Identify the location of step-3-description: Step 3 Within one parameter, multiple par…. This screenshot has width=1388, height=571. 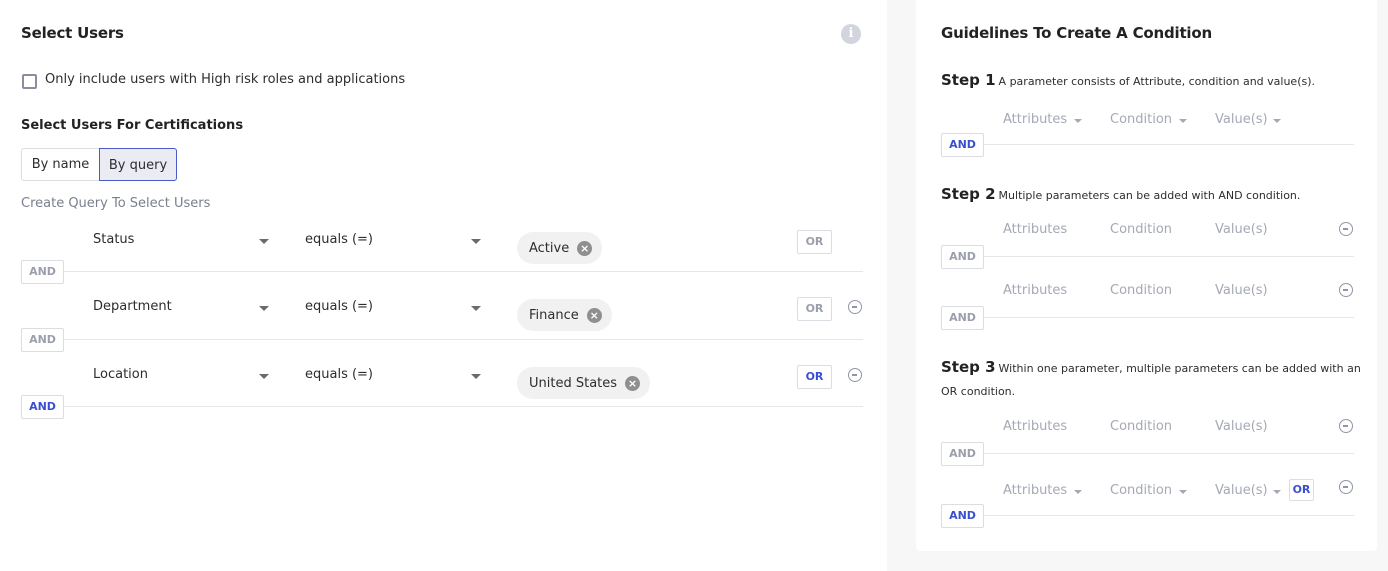
(1151, 367).